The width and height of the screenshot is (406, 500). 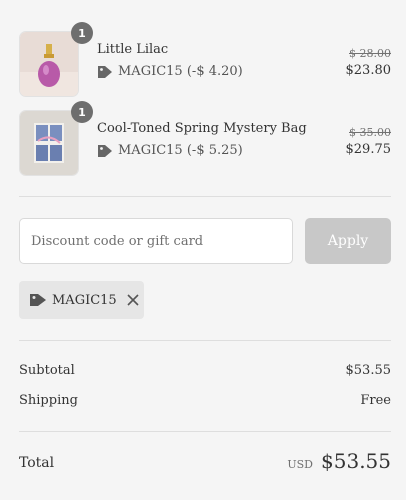 What do you see at coordinates (348, 241) in the screenshot?
I see `apply-button: Apply` at bounding box center [348, 241].